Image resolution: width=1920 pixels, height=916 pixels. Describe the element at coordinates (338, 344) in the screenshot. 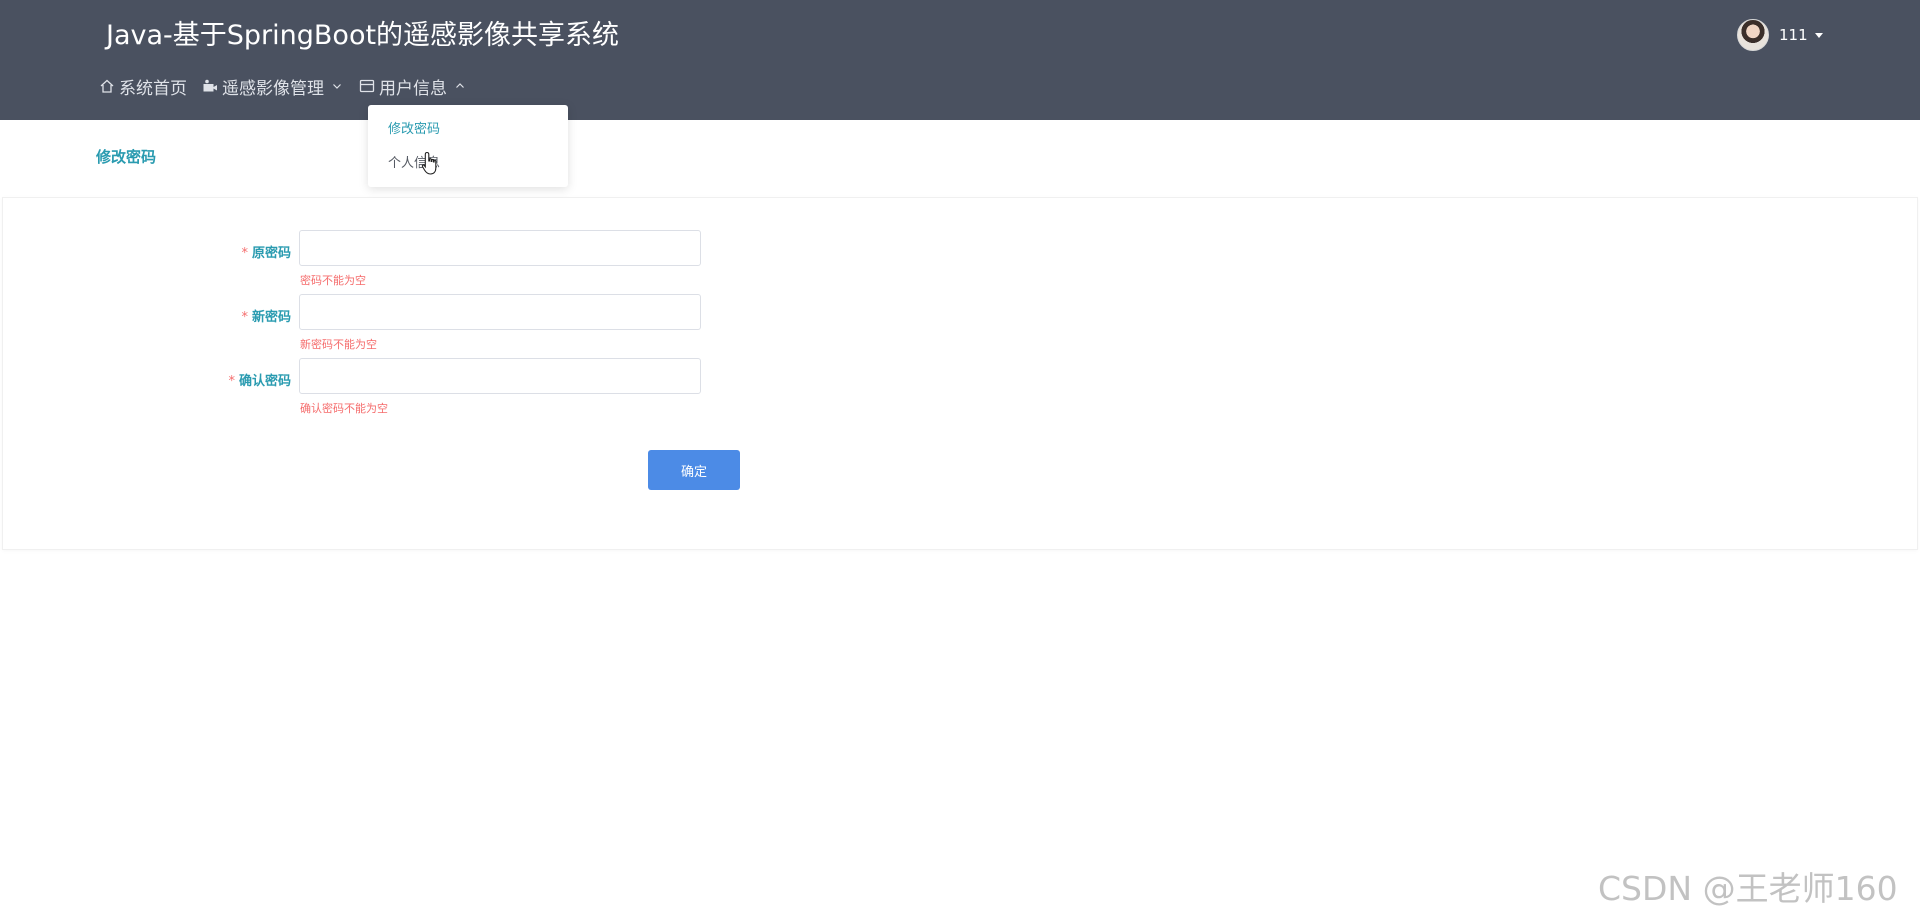

I see `new-password-error: 新密码不能为空` at that location.